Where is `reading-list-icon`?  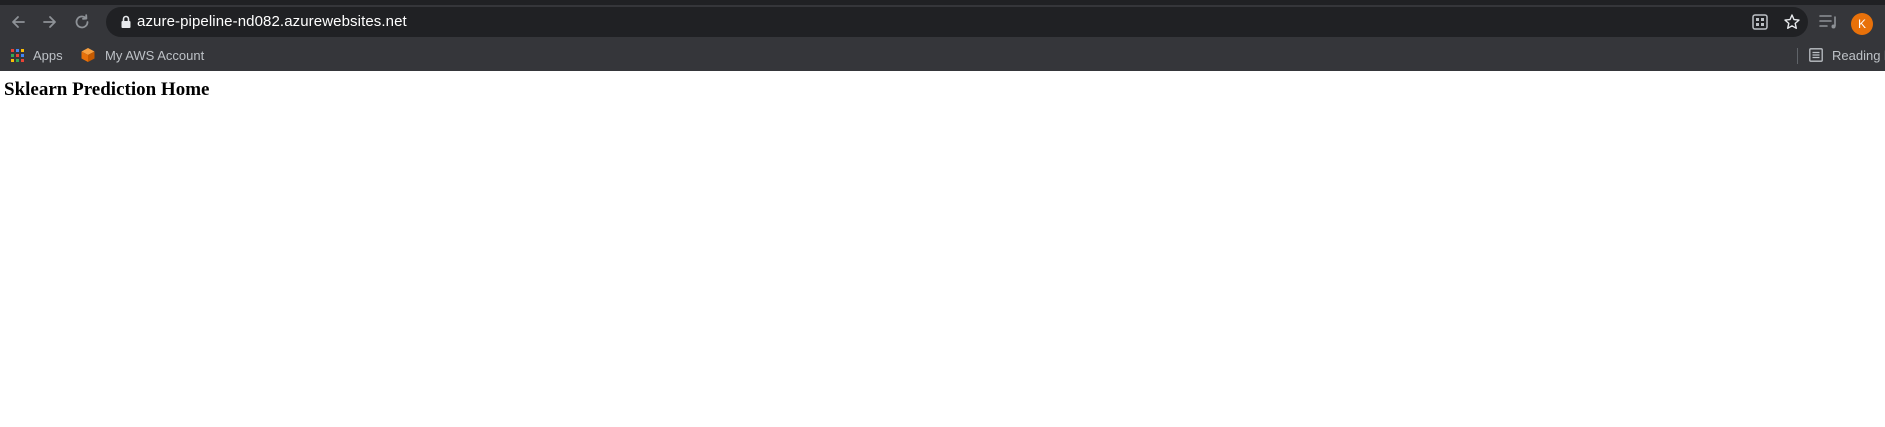 reading-list-icon is located at coordinates (1816, 55).